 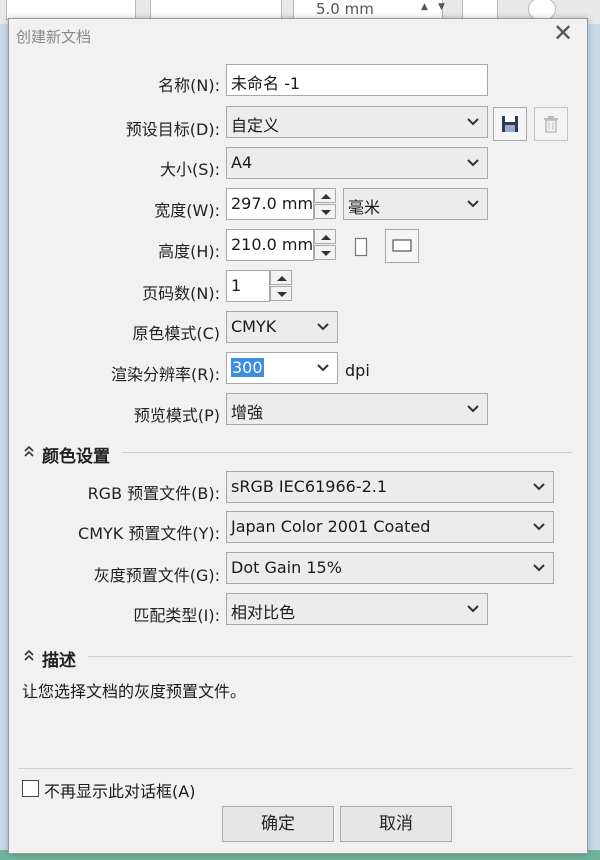 I want to click on ok-button: 确定, so click(x=278, y=824).